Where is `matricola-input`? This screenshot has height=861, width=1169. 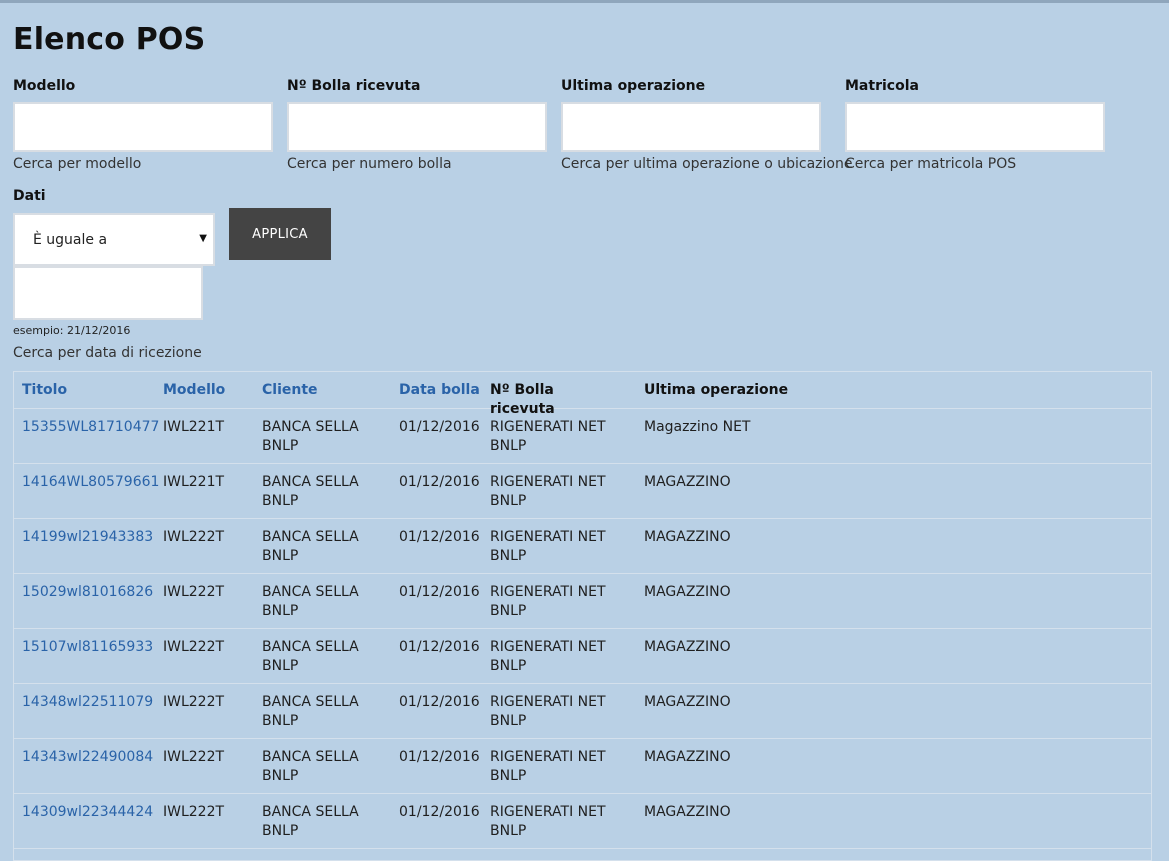
matricola-input is located at coordinates (975, 127).